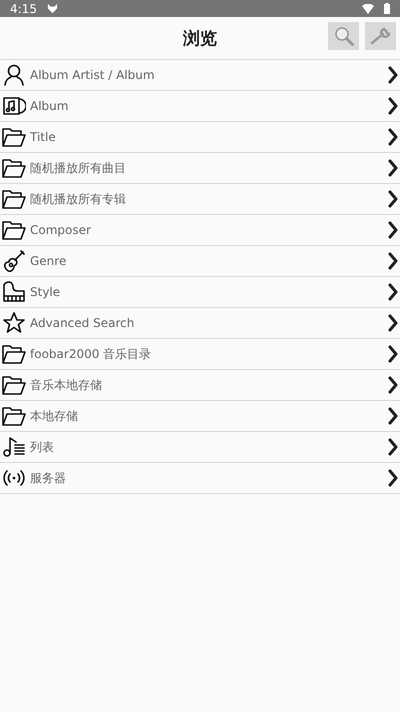 The height and width of the screenshot is (712, 400). I want to click on wifi-icon, so click(368, 9).